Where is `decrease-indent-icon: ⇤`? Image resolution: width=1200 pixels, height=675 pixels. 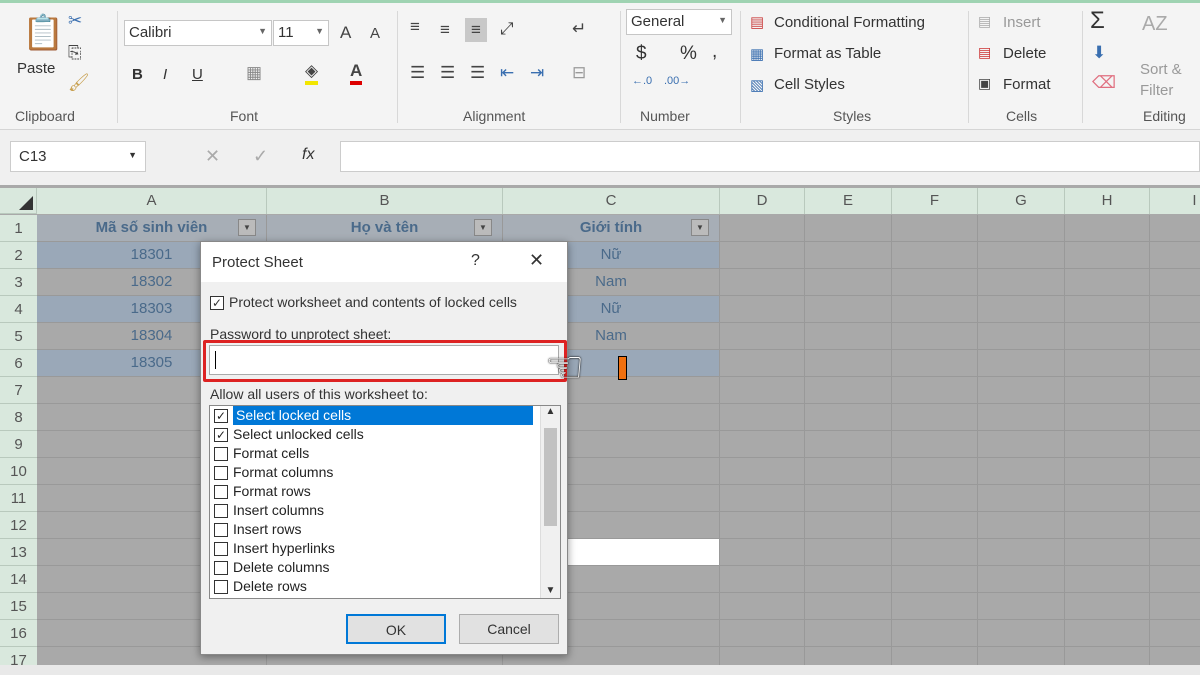 decrease-indent-icon: ⇤ is located at coordinates (507, 73).